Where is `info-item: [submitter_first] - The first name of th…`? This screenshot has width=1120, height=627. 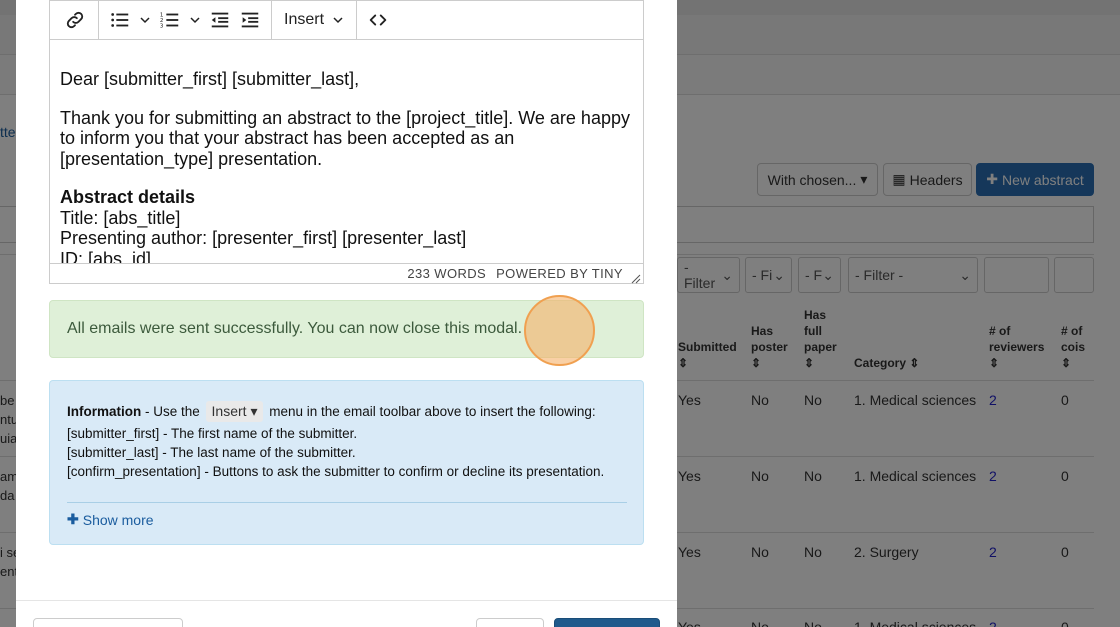 info-item: [submitter_first] - The first name of th… is located at coordinates (212, 433).